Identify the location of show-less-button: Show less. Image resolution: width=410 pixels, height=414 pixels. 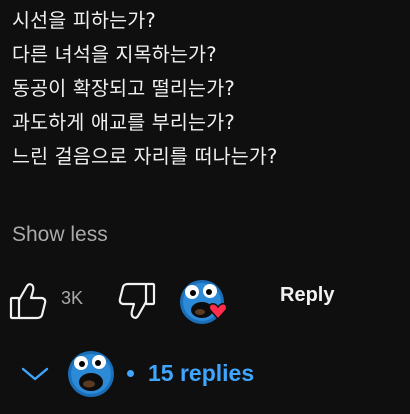
(60, 235).